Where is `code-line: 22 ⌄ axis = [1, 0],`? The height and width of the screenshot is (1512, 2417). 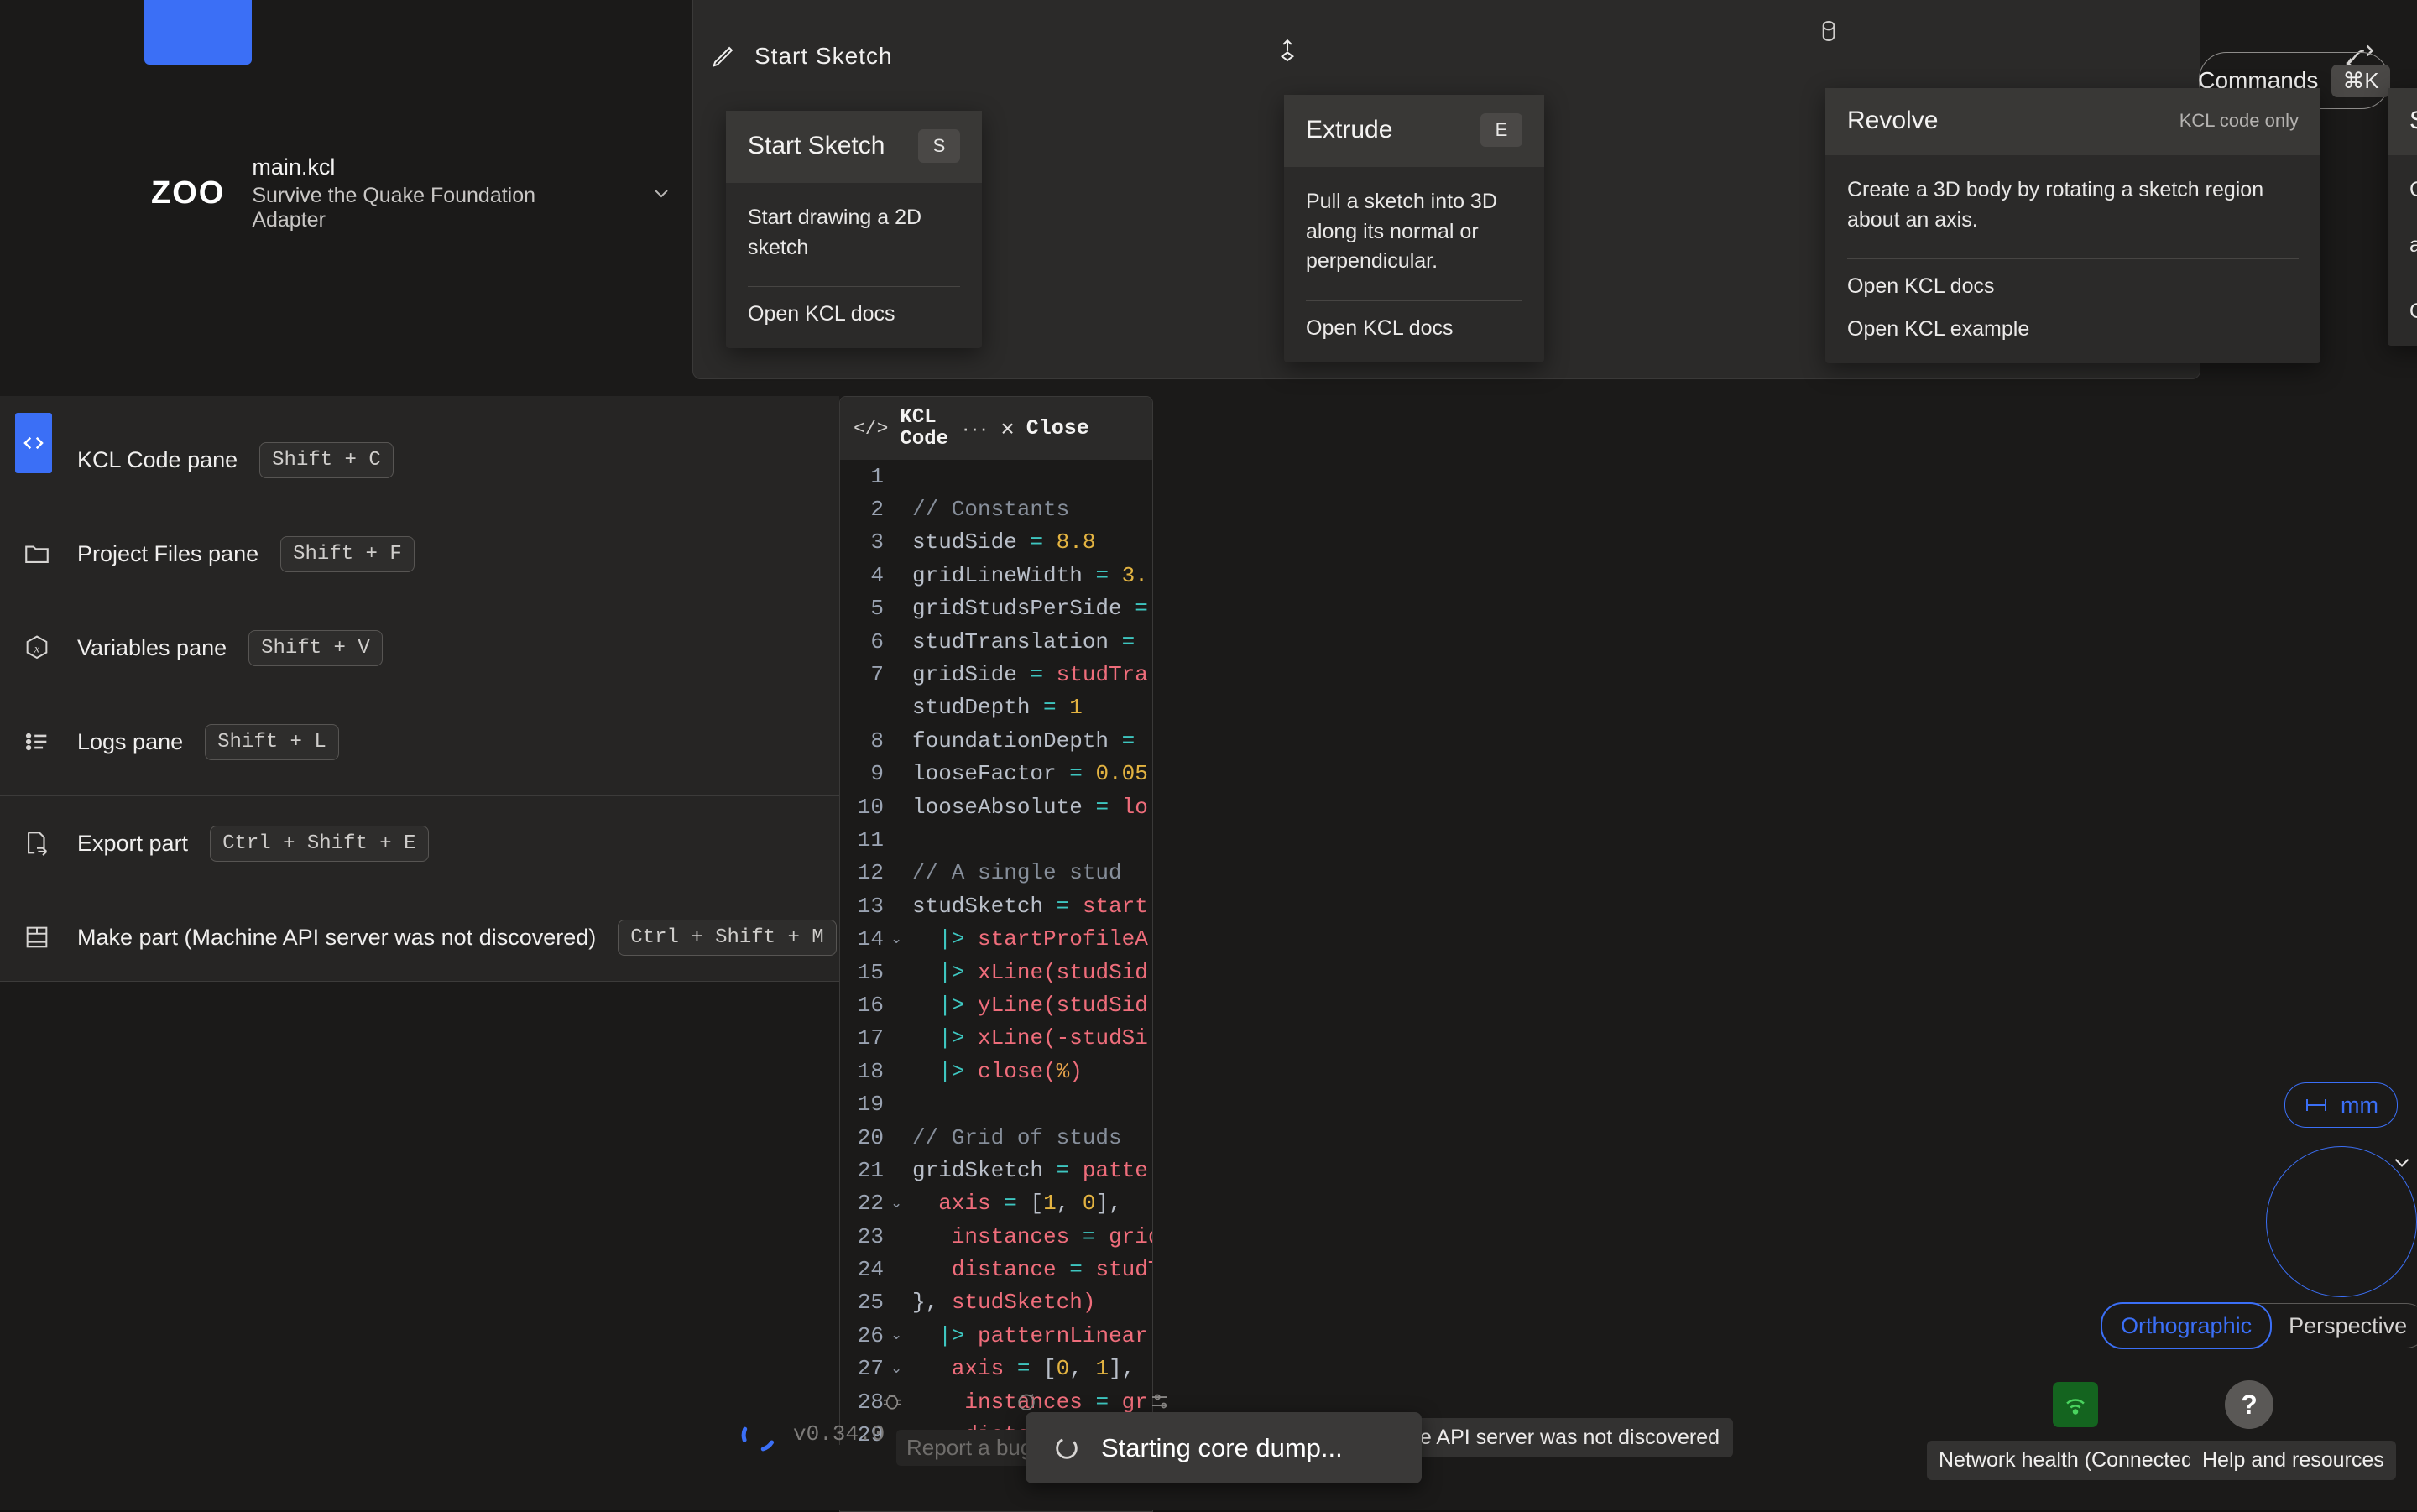
code-line: 22 ⌄ axis = [1, 0], is located at coordinates (996, 1203).